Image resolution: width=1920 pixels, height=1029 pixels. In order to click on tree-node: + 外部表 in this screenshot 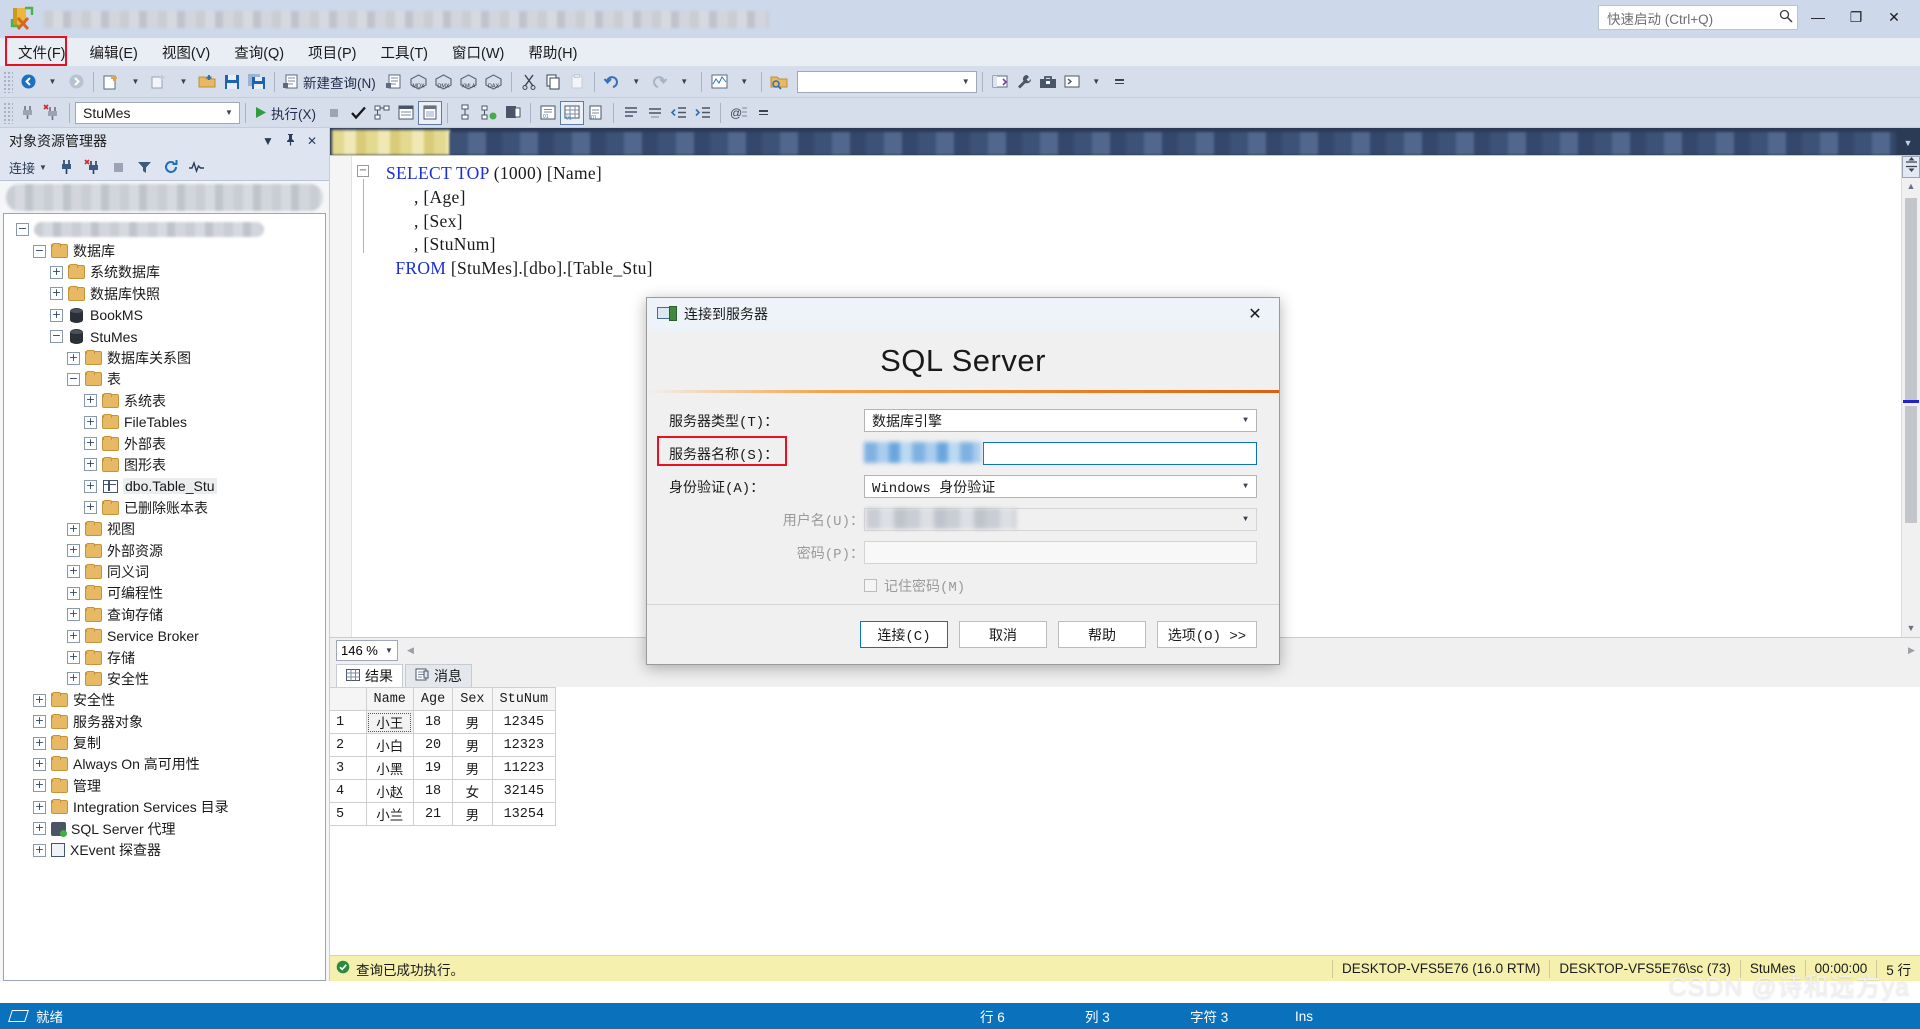, I will do `click(164, 443)`.